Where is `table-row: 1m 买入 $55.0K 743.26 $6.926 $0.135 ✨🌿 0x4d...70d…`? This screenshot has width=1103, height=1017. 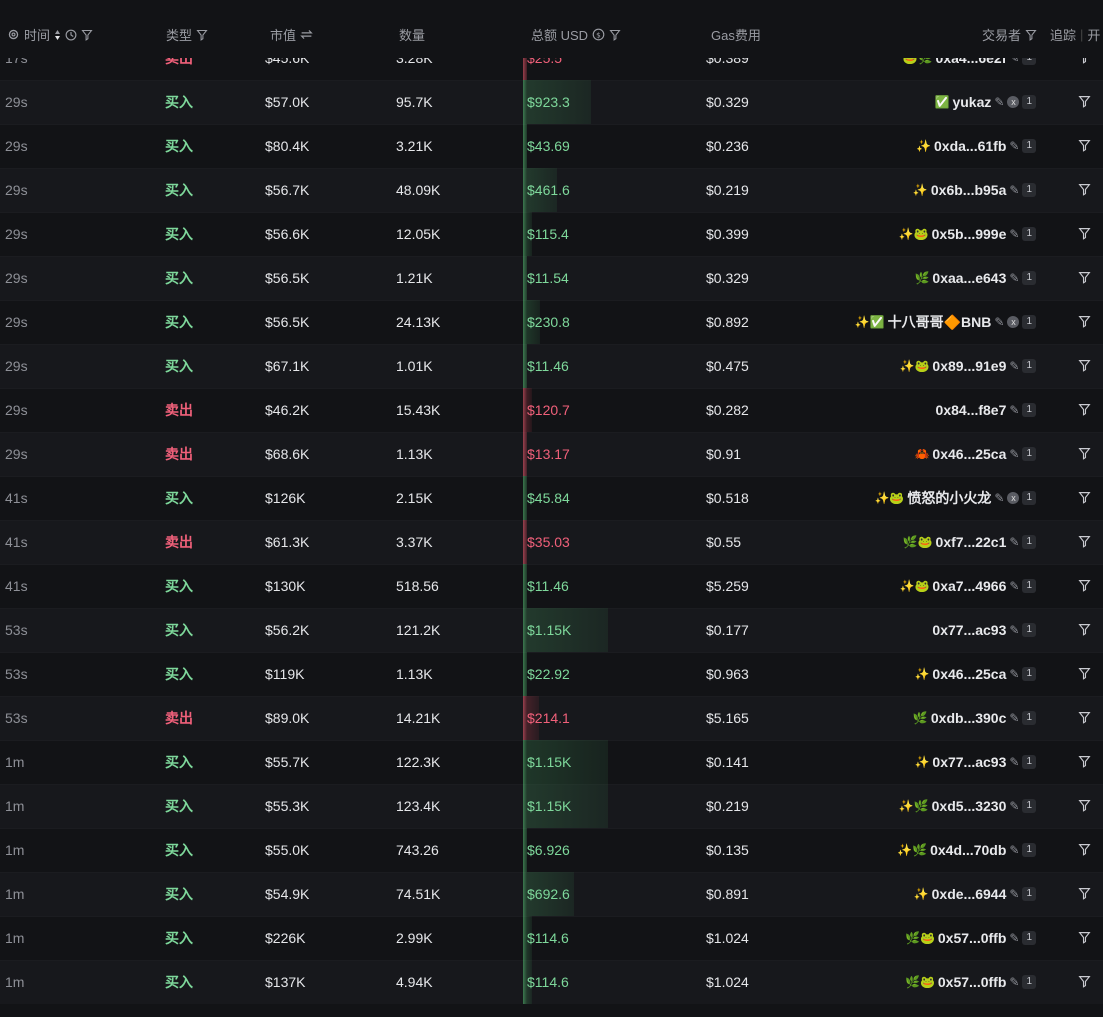
table-row: 1m 买入 $55.0K 743.26 $6.926 $0.135 ✨🌿 0x4d...70d… is located at coordinates (551, 850).